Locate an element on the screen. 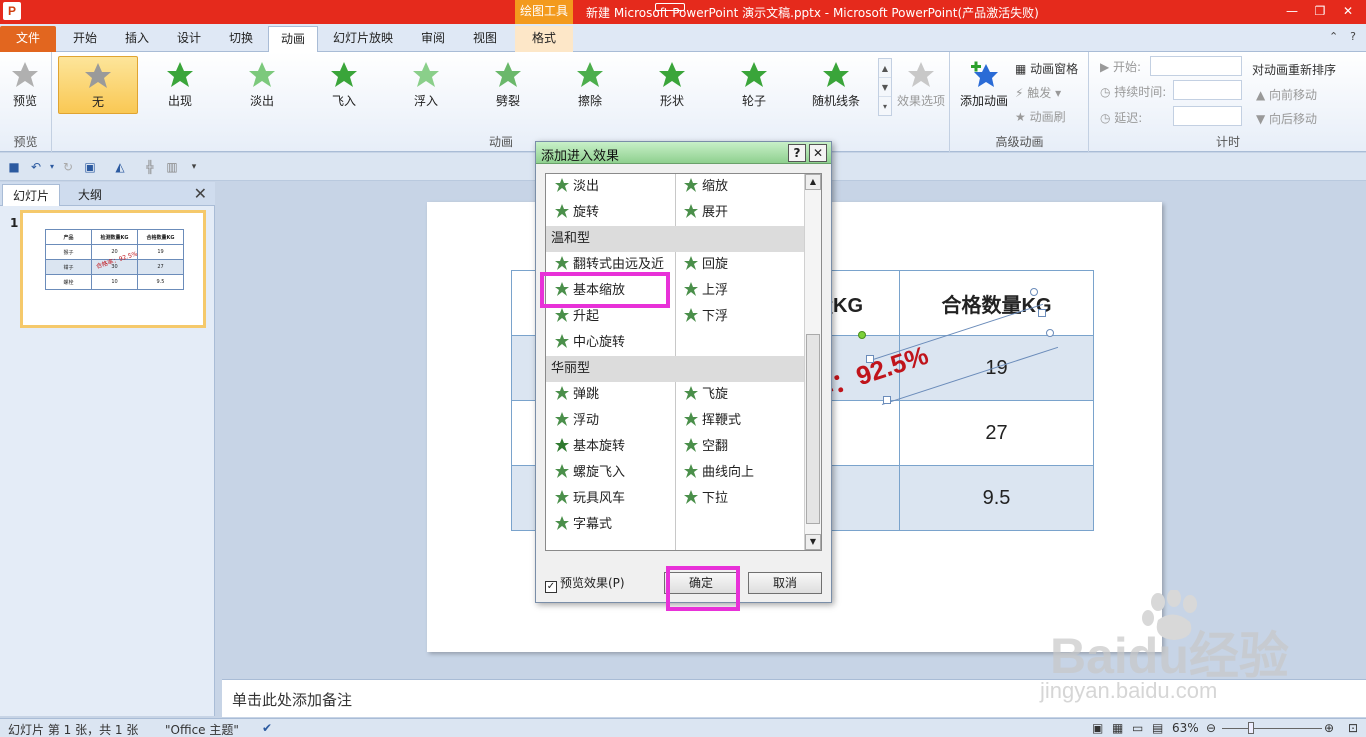 The height and width of the screenshot is (737, 1366). zoom-out-icon: ⊖ is located at coordinates (1211, 728).